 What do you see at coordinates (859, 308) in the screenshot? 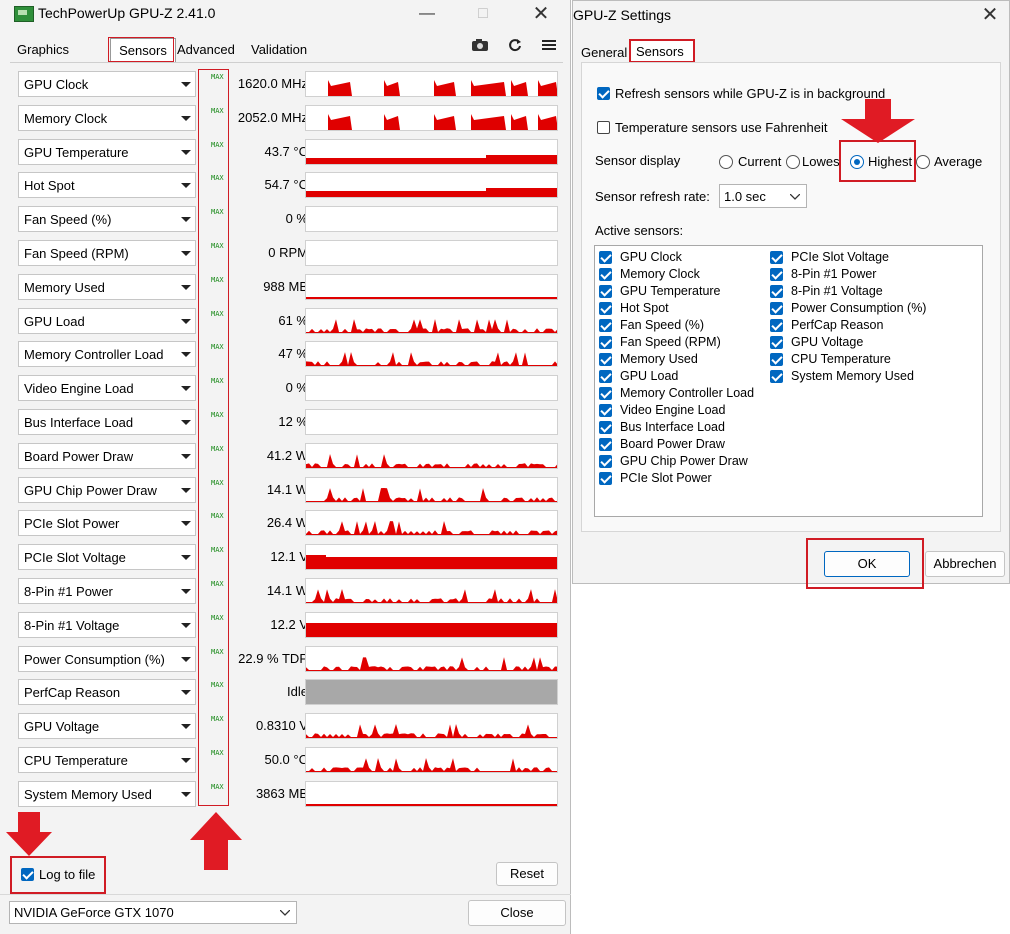
I see `active-sensor-label: Power Consumption (%)` at bounding box center [859, 308].